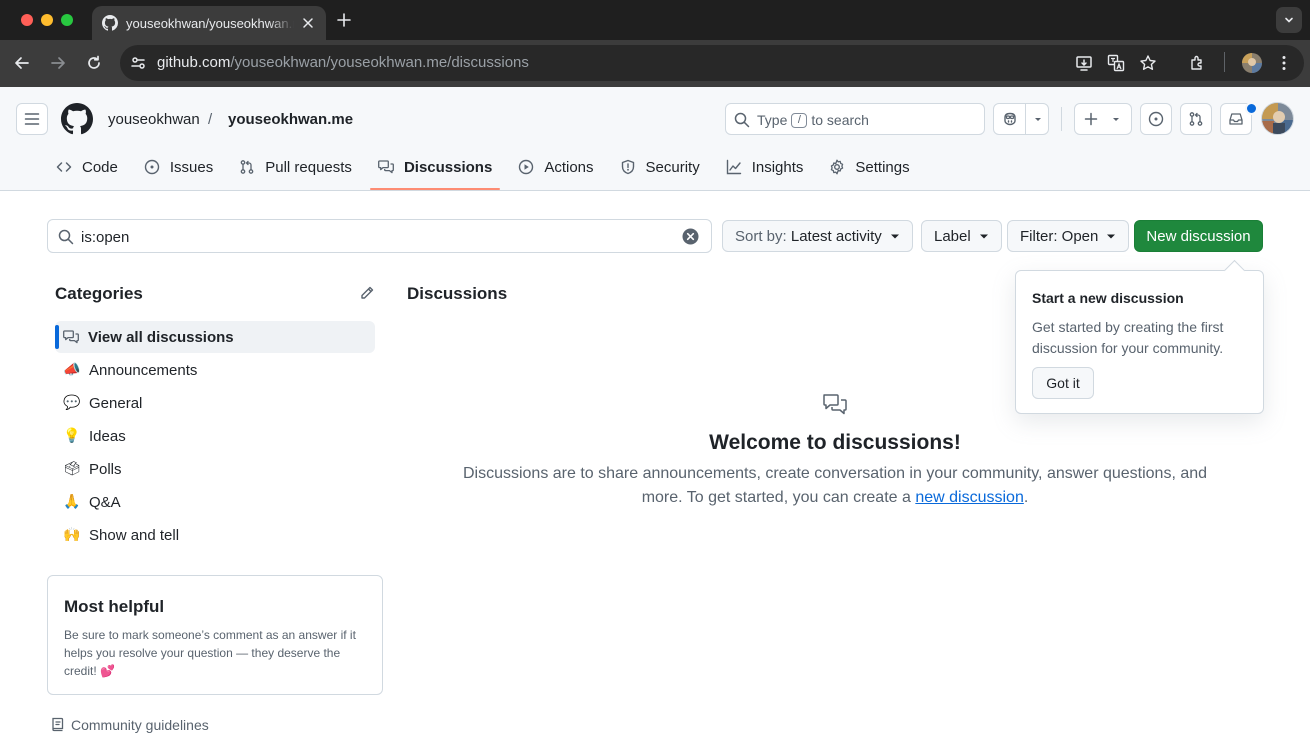 The width and height of the screenshot is (1310, 740). Describe the element at coordinates (215, 403) in the screenshot. I see `sidebar-item-general: 💬 General` at that location.